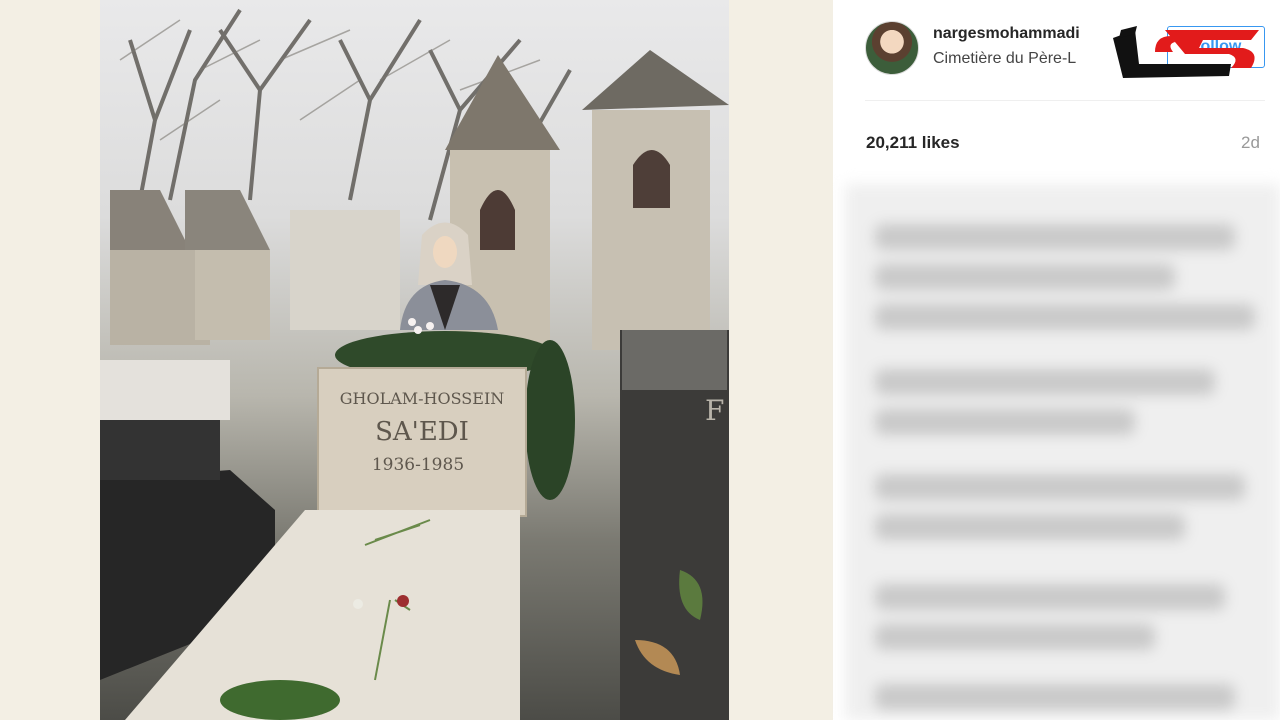  What do you see at coordinates (781, 360) in the screenshot?
I see `page-gutter` at bounding box center [781, 360].